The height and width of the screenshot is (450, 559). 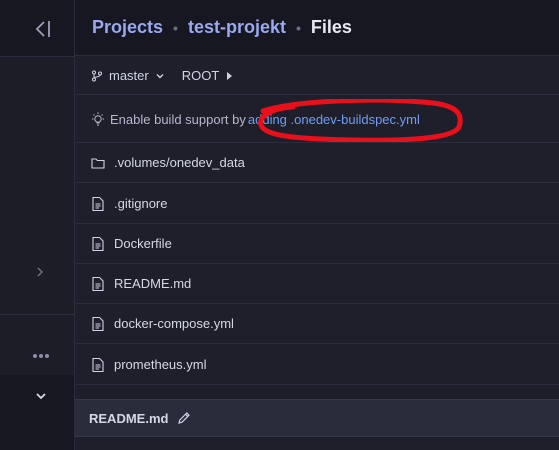 What do you see at coordinates (40, 272) in the screenshot?
I see `chevron-right-icon` at bounding box center [40, 272].